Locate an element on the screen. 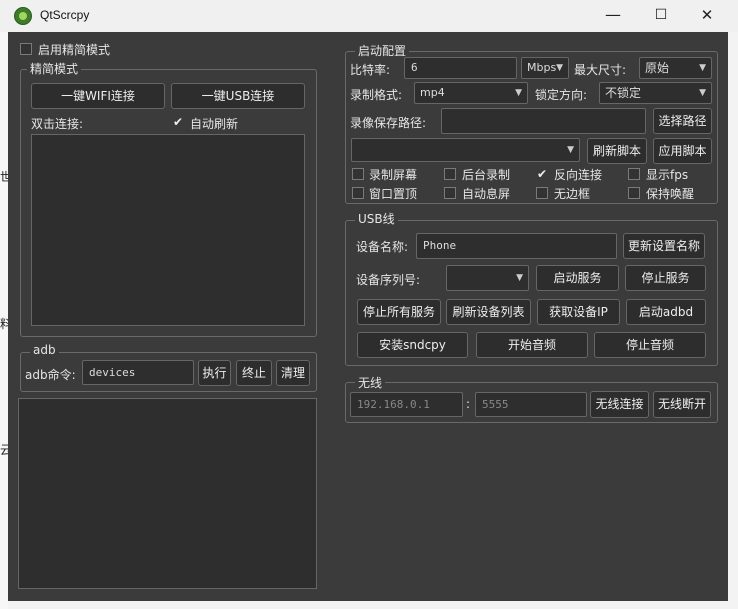  record-screen-label: 录制屏幕 is located at coordinates (393, 175).